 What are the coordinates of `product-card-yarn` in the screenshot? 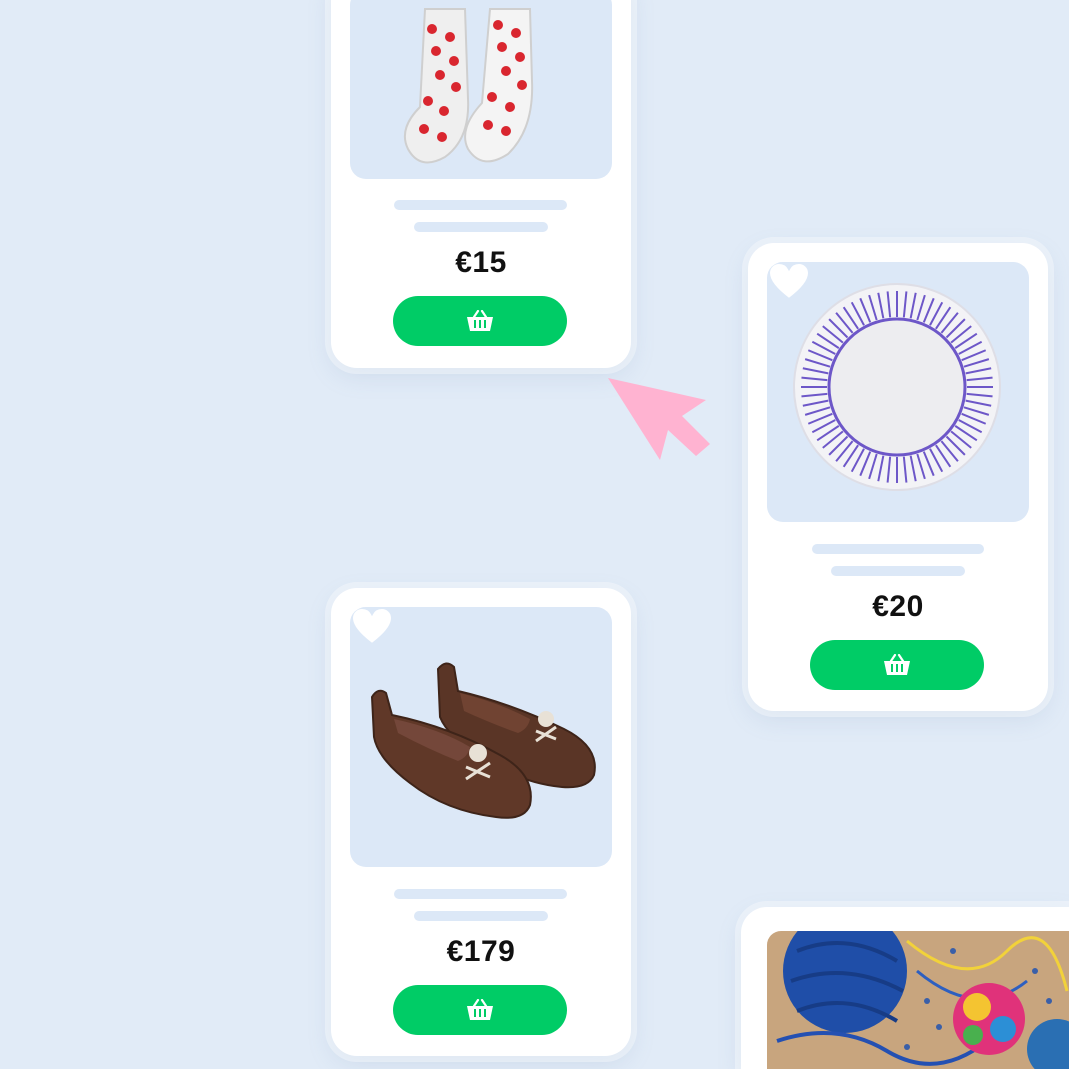 It's located at (905, 988).